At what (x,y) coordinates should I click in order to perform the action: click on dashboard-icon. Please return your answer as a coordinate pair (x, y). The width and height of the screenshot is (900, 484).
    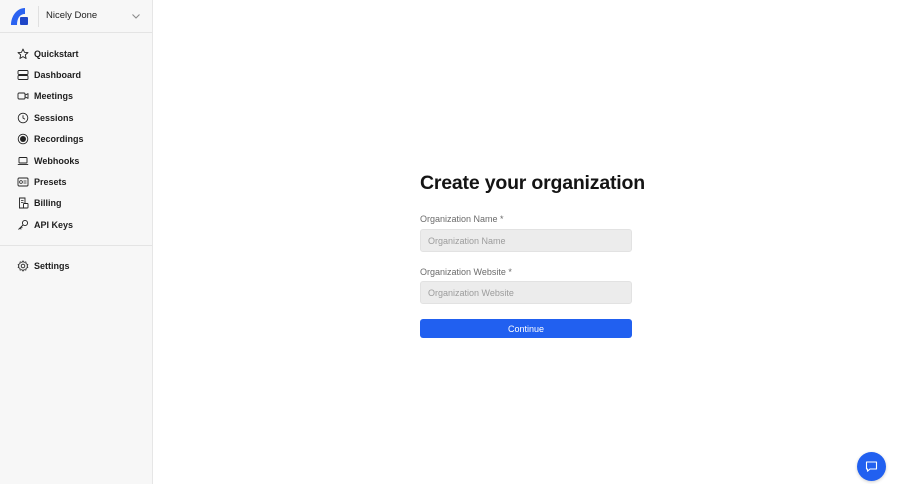
    Looking at the image, I should click on (23, 75).